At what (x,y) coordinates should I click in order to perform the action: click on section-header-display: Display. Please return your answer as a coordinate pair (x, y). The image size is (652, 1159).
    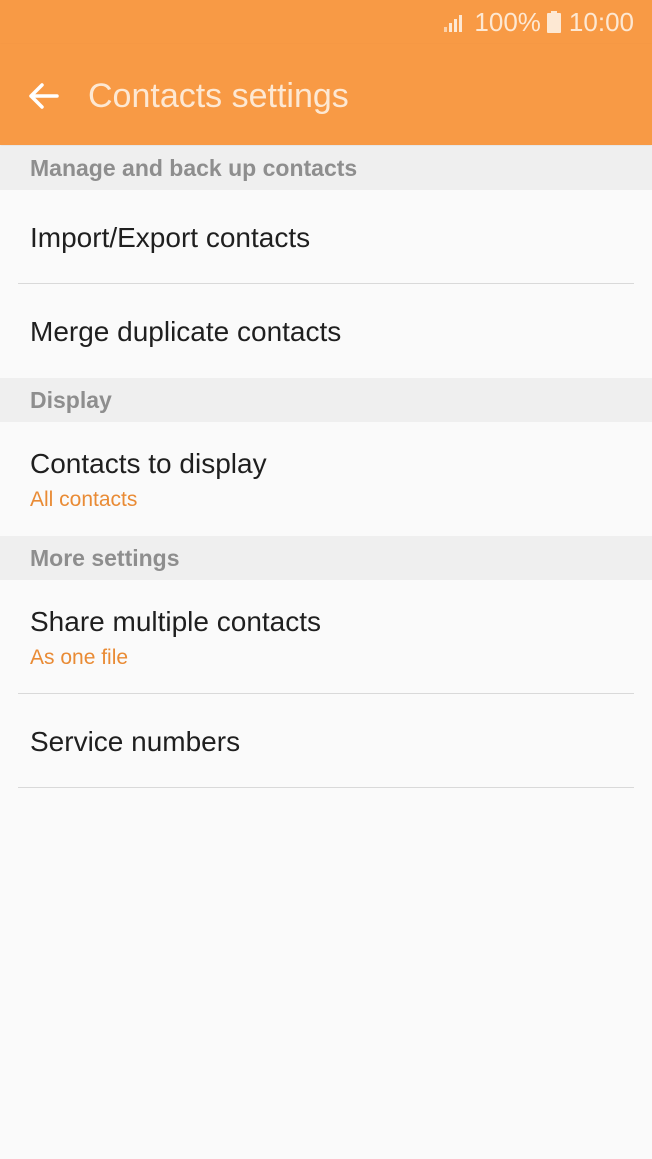
    Looking at the image, I should click on (326, 400).